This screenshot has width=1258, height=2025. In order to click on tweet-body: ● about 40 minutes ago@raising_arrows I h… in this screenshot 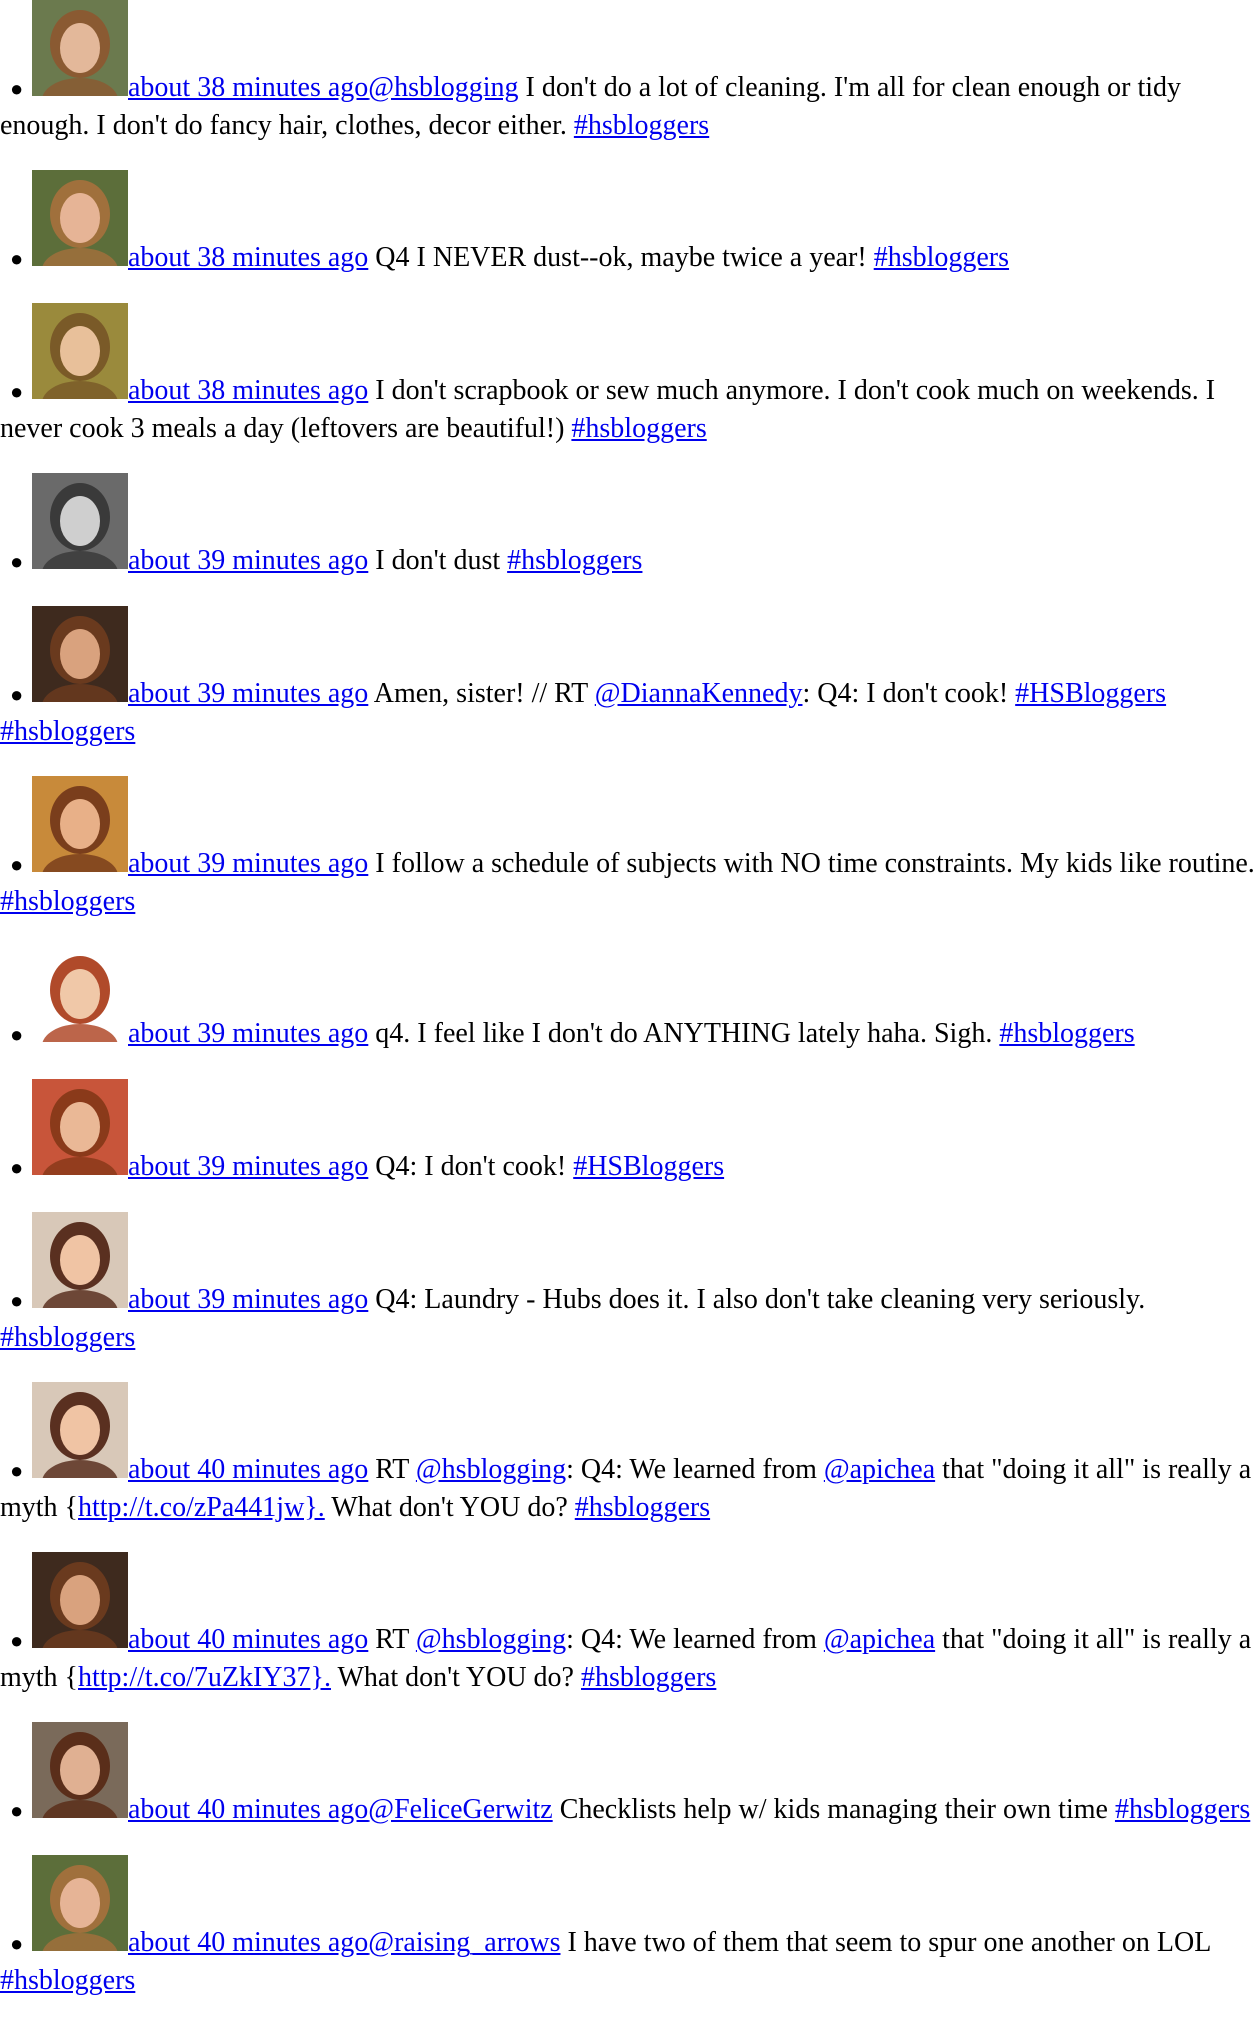, I will do `click(629, 1927)`.